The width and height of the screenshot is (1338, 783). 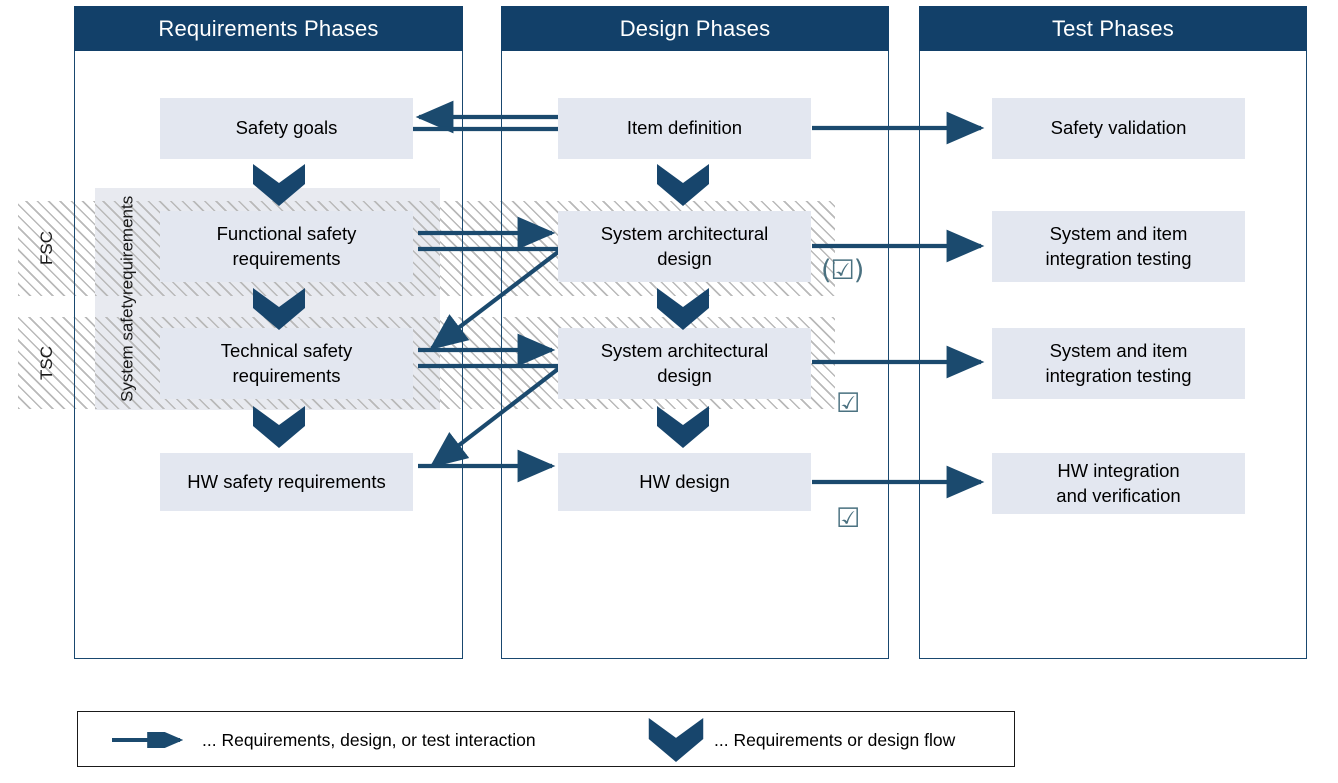 What do you see at coordinates (286, 482) in the screenshot?
I see `box-hw-safety-requirements: HW safety requirements` at bounding box center [286, 482].